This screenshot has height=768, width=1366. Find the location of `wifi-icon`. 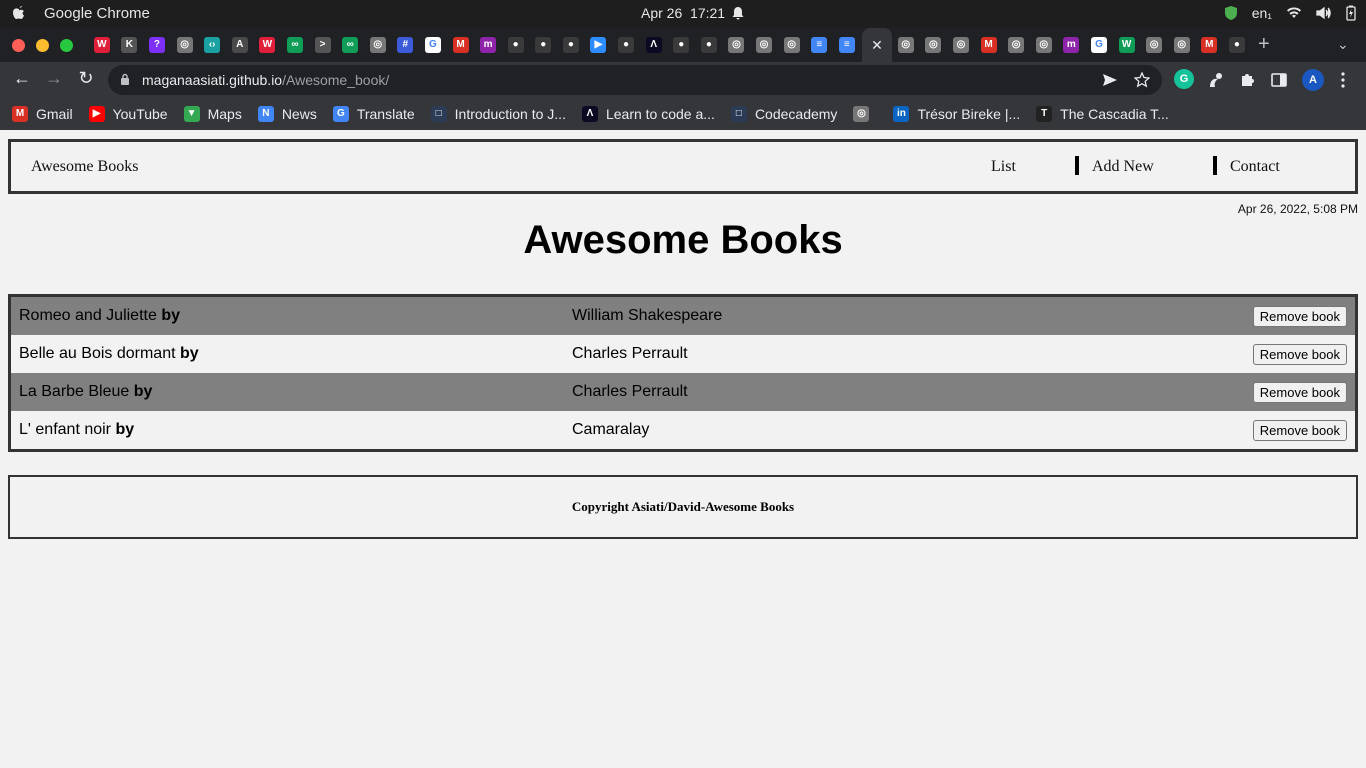

wifi-icon is located at coordinates (1294, 13).